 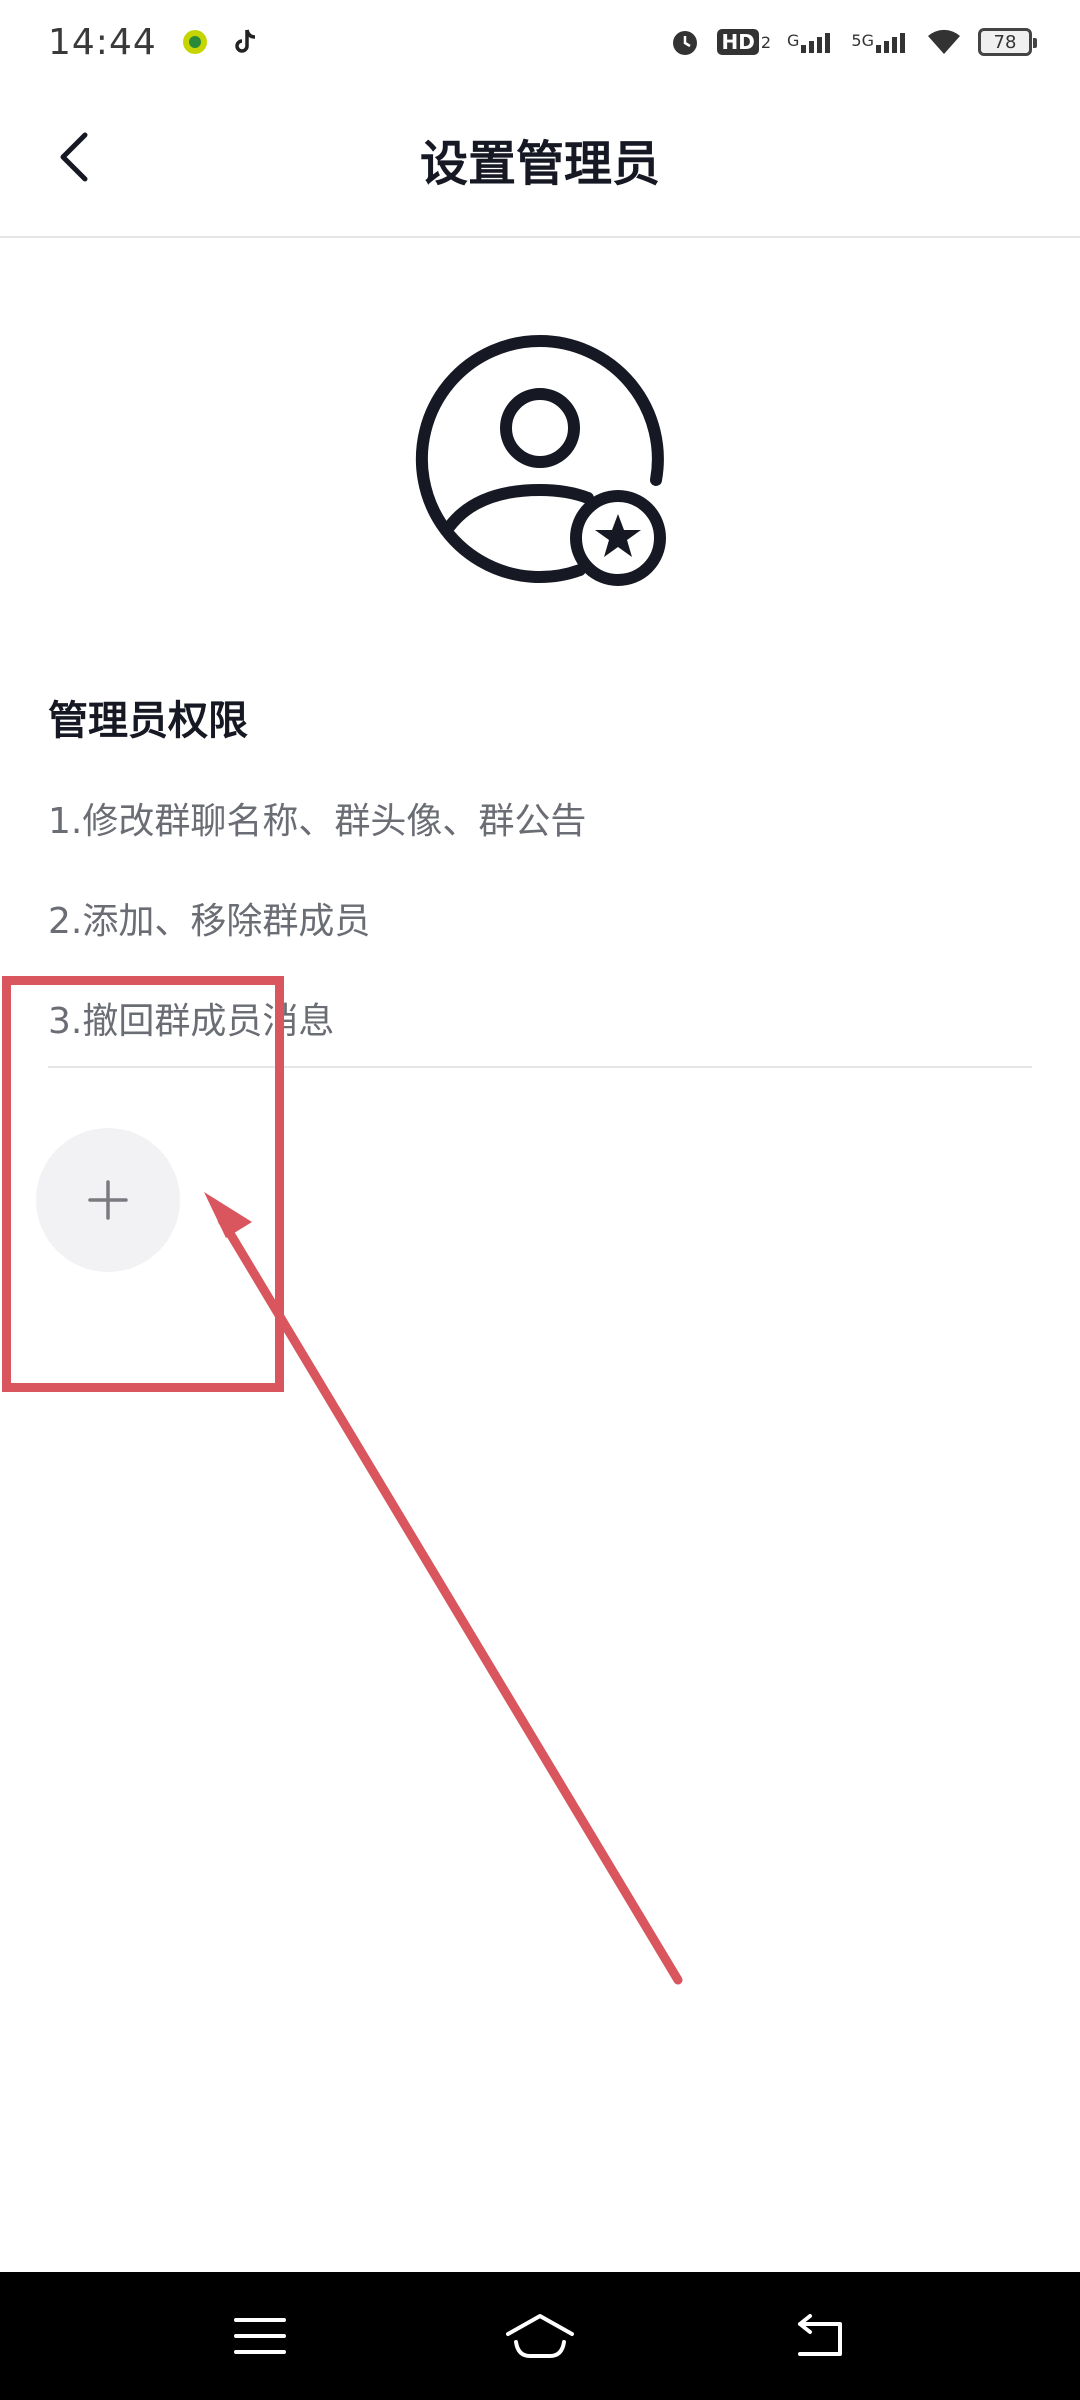 I want to click on permission-item: 1.修改群聊名称、群头像、群公告, so click(x=317, y=821).